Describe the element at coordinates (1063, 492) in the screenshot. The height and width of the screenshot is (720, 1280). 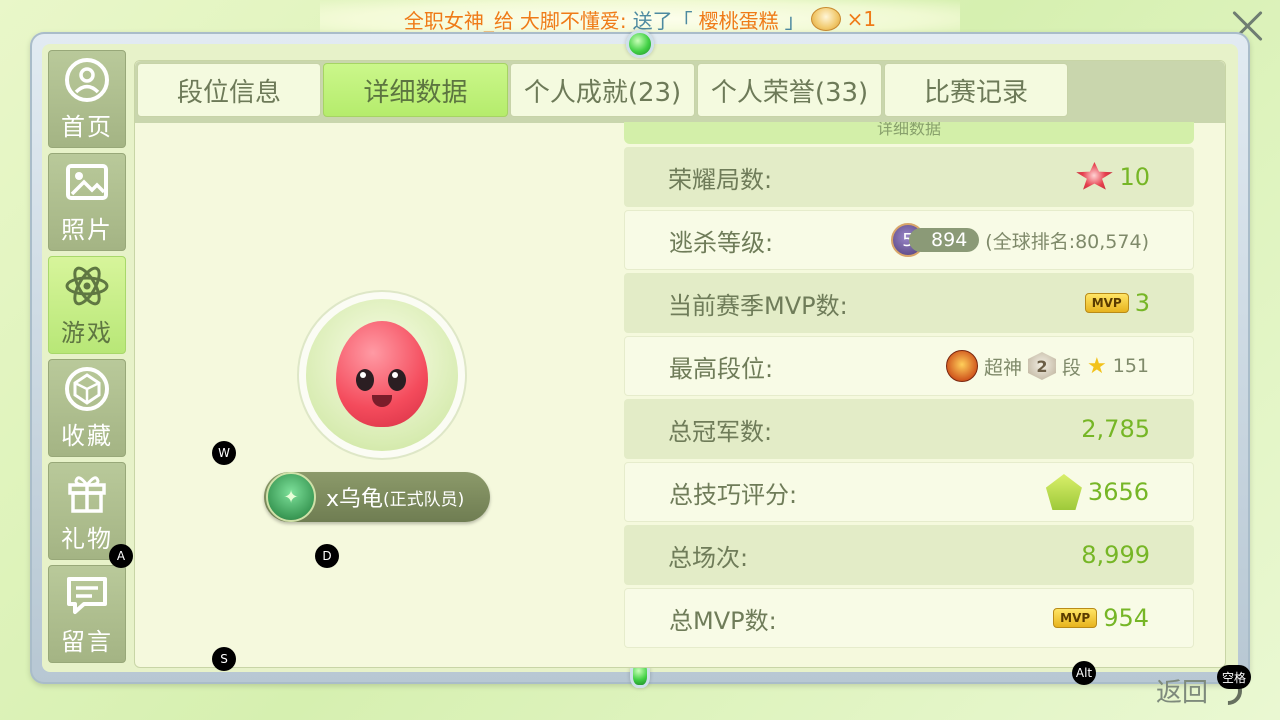
I see `skill-pentagon-icon` at that location.